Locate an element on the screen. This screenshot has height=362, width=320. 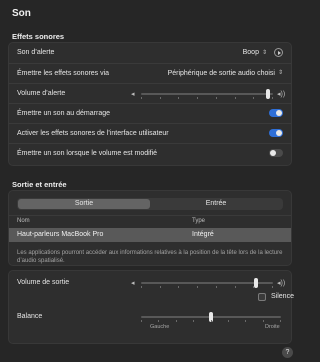
tab-entree: Entrée is located at coordinates (216, 204).